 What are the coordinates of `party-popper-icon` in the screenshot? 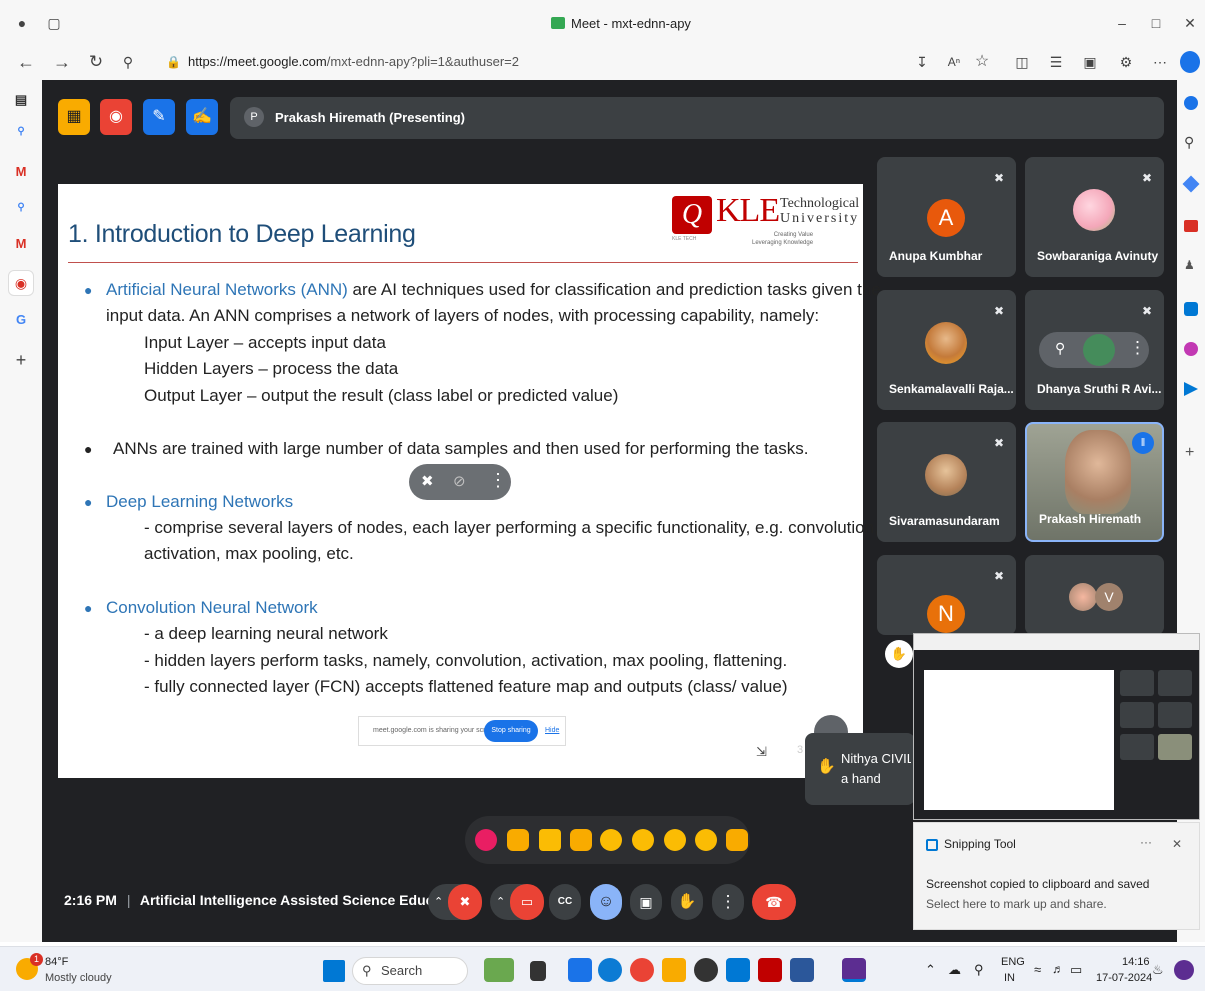 It's located at (550, 840).